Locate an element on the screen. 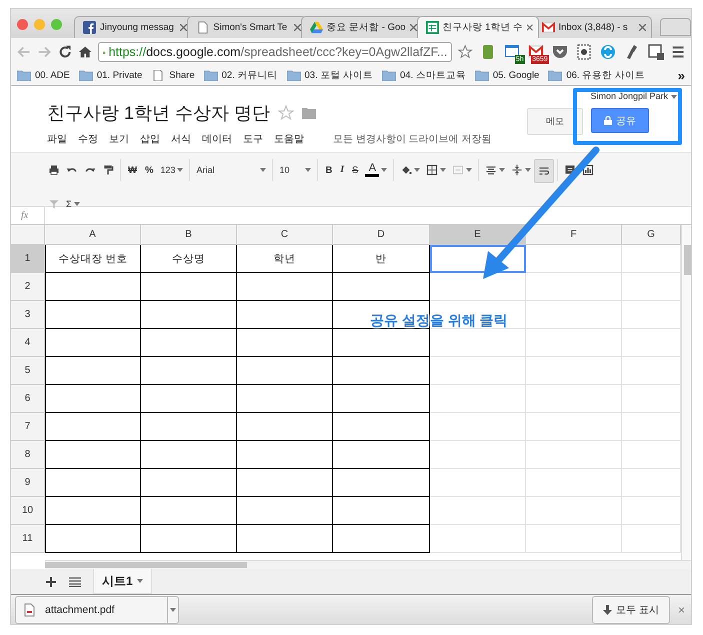  fill-color-icon is located at coordinates (406, 170).